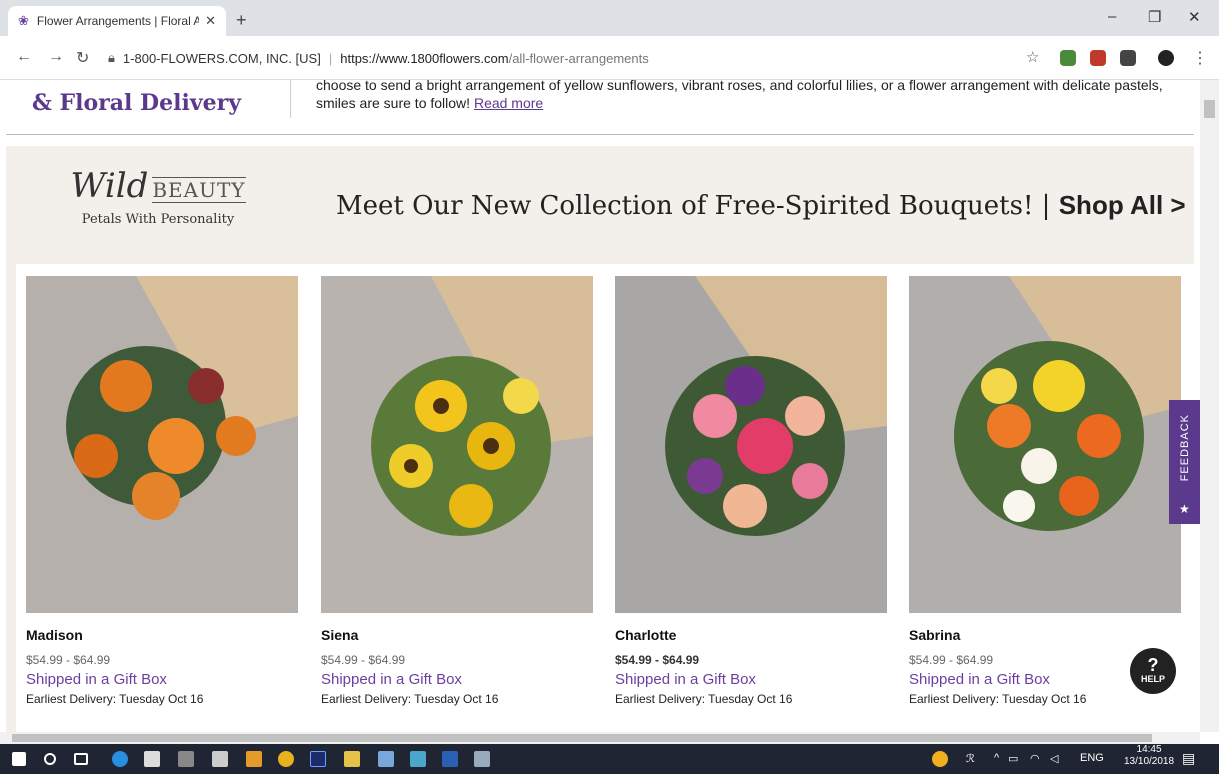 The height and width of the screenshot is (774, 1219). What do you see at coordinates (1045, 635) in the screenshot?
I see `product-name: Sabrina` at bounding box center [1045, 635].